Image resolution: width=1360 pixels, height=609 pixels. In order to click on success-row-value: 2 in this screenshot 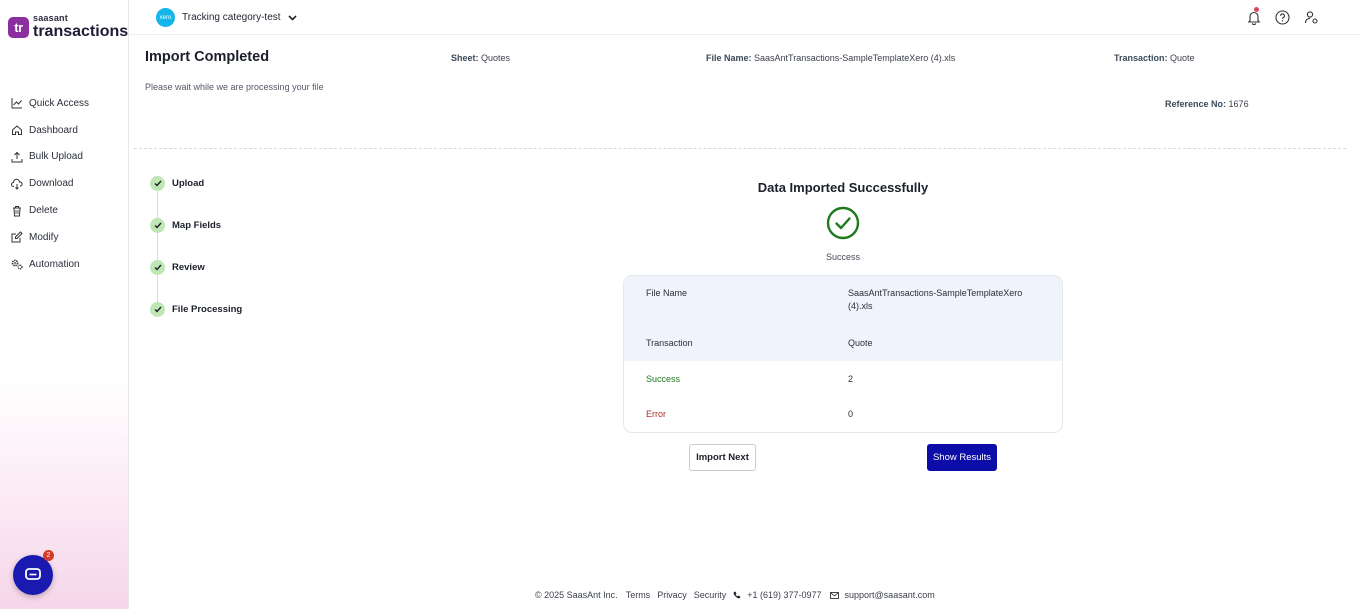, I will do `click(851, 379)`.